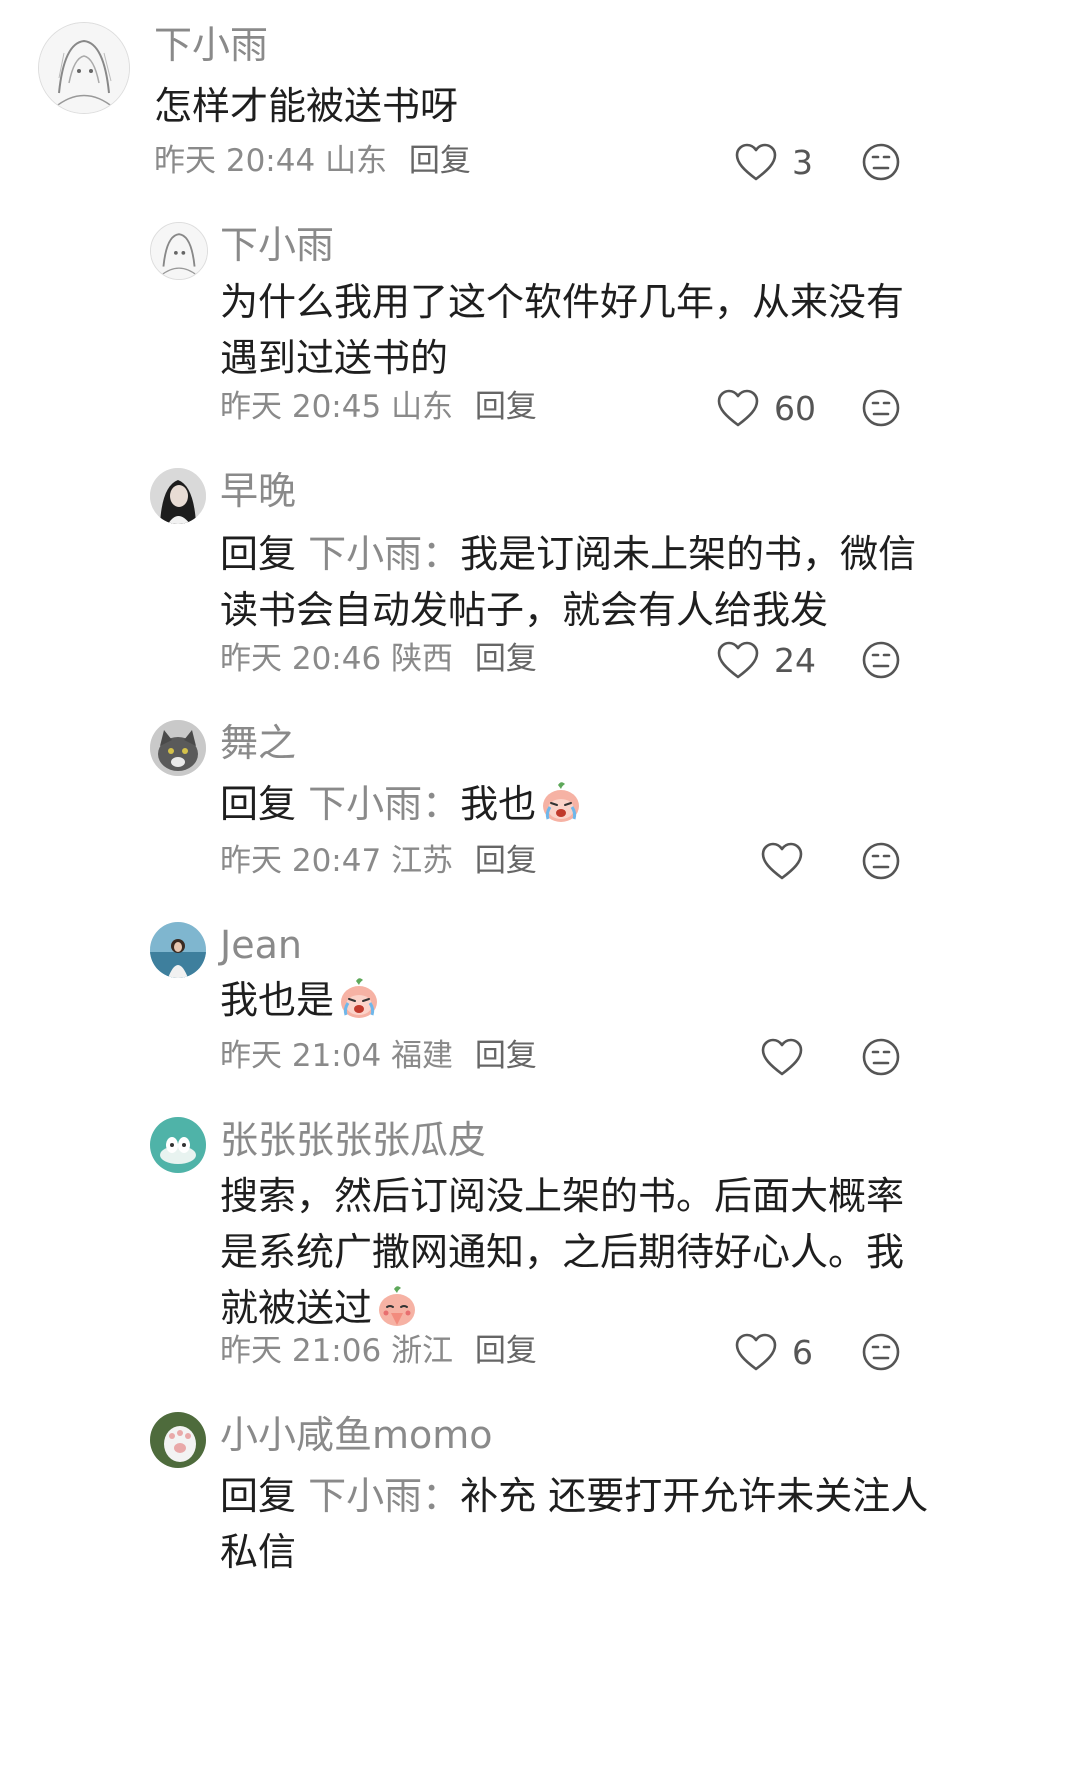 The width and height of the screenshot is (1080, 1769). I want to click on comment-time: 昨天 21:04, so click(301, 1056).